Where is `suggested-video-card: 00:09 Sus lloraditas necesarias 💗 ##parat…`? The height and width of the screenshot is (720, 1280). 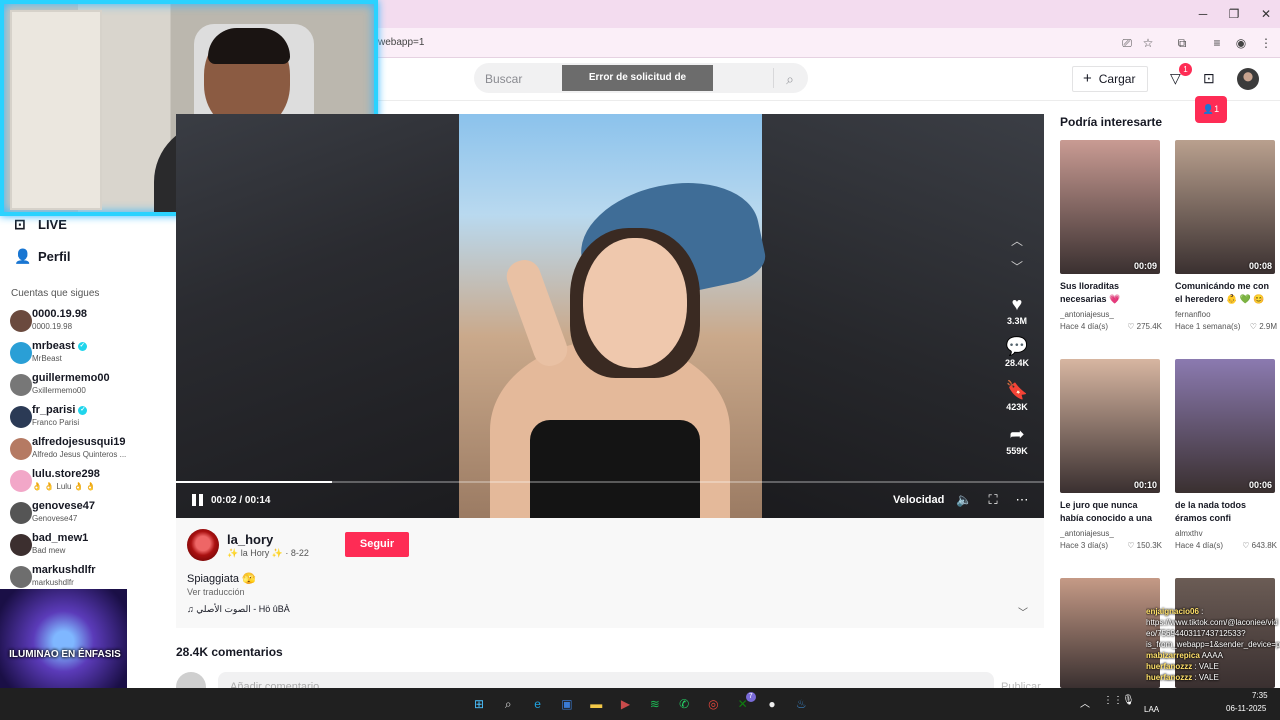 suggested-video-card: 00:09 Sus lloraditas necesarias 💗 ##parat… is located at coordinates (1111, 240).